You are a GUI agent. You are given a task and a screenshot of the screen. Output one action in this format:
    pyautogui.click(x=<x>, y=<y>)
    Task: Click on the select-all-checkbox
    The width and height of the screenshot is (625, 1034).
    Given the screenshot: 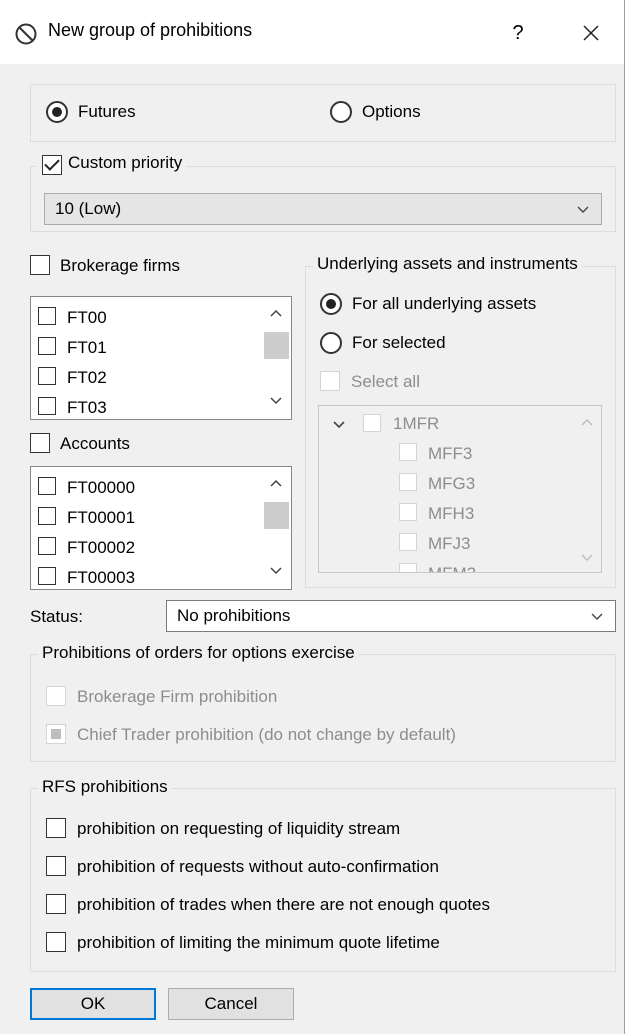 What is the action you would take?
    pyautogui.click(x=330, y=381)
    